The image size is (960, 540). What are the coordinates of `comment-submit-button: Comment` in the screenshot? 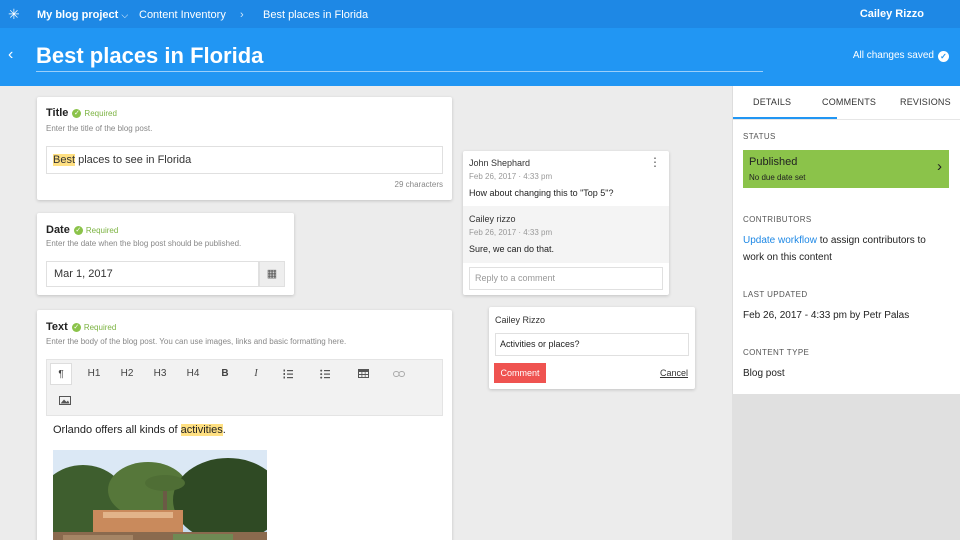 It's located at (520, 373).